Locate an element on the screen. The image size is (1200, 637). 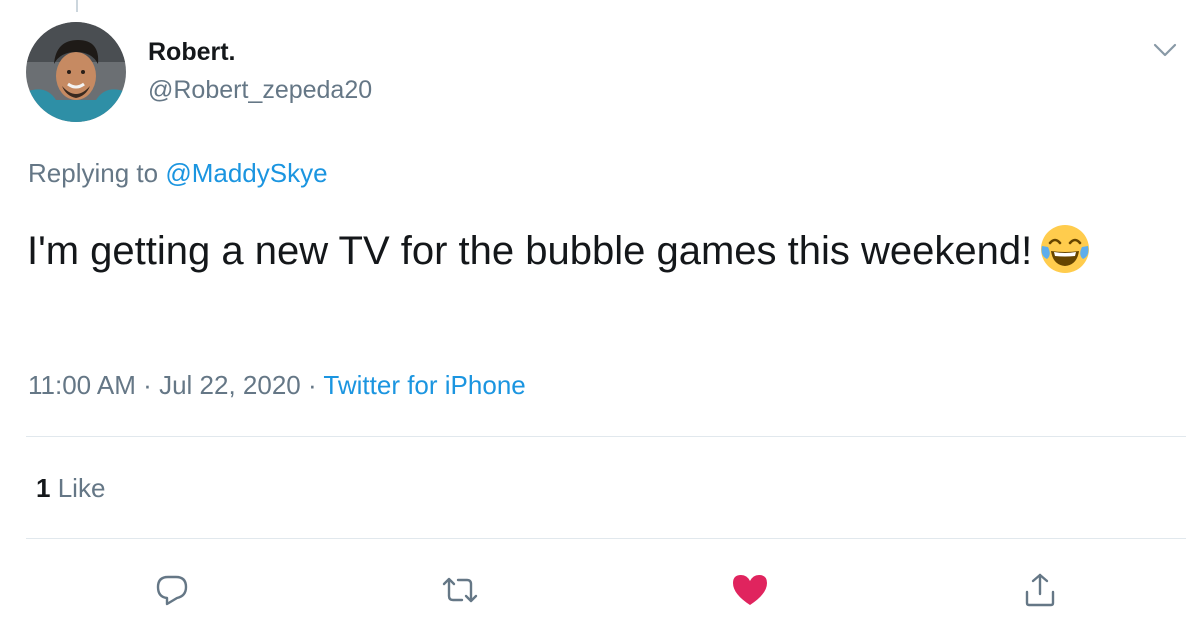
retweet-button is located at coordinates (460, 590).